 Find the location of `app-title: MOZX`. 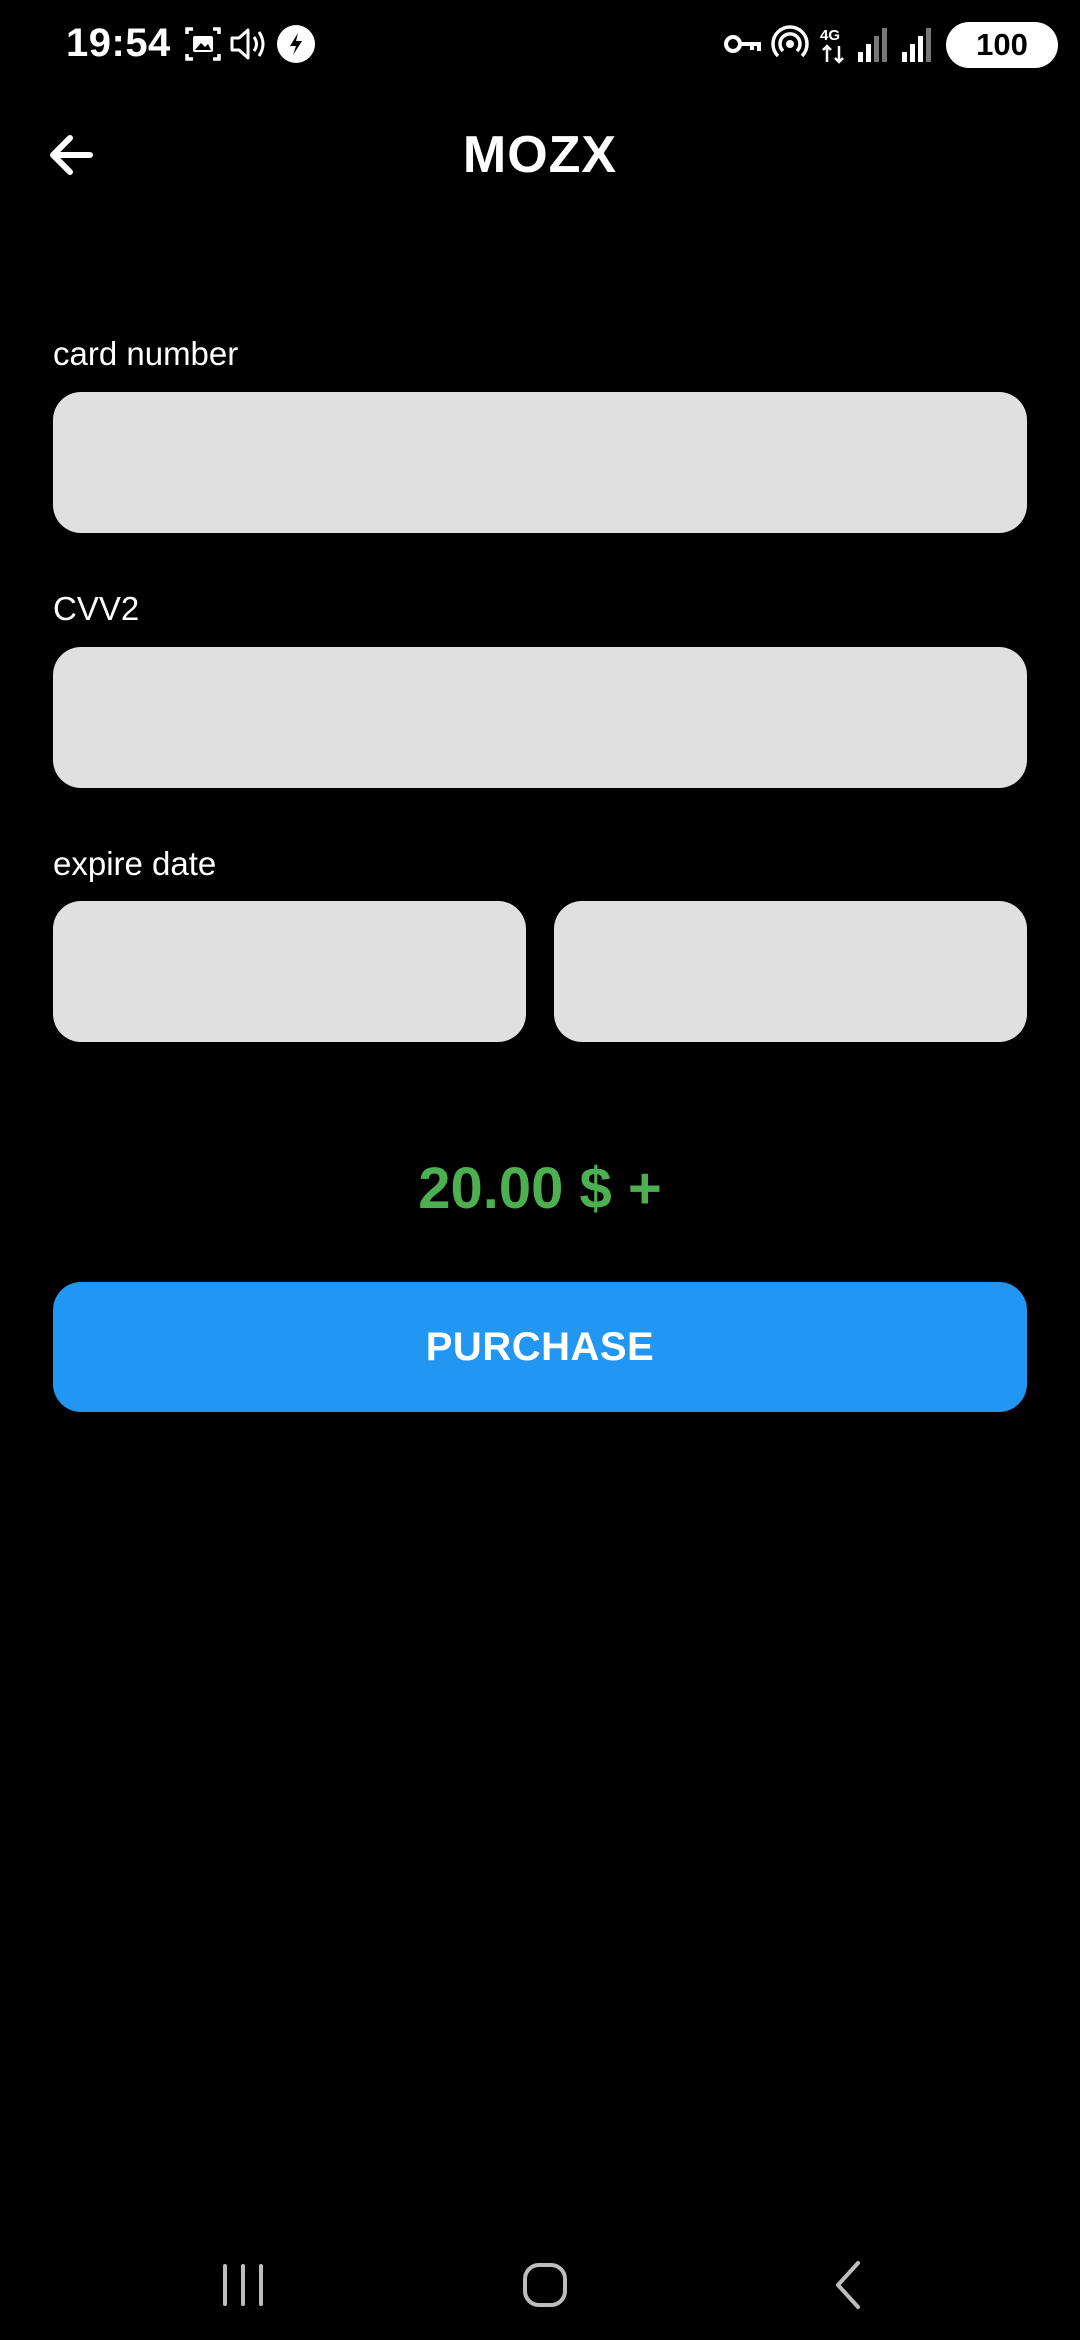

app-title: MOZX is located at coordinates (540, 155).